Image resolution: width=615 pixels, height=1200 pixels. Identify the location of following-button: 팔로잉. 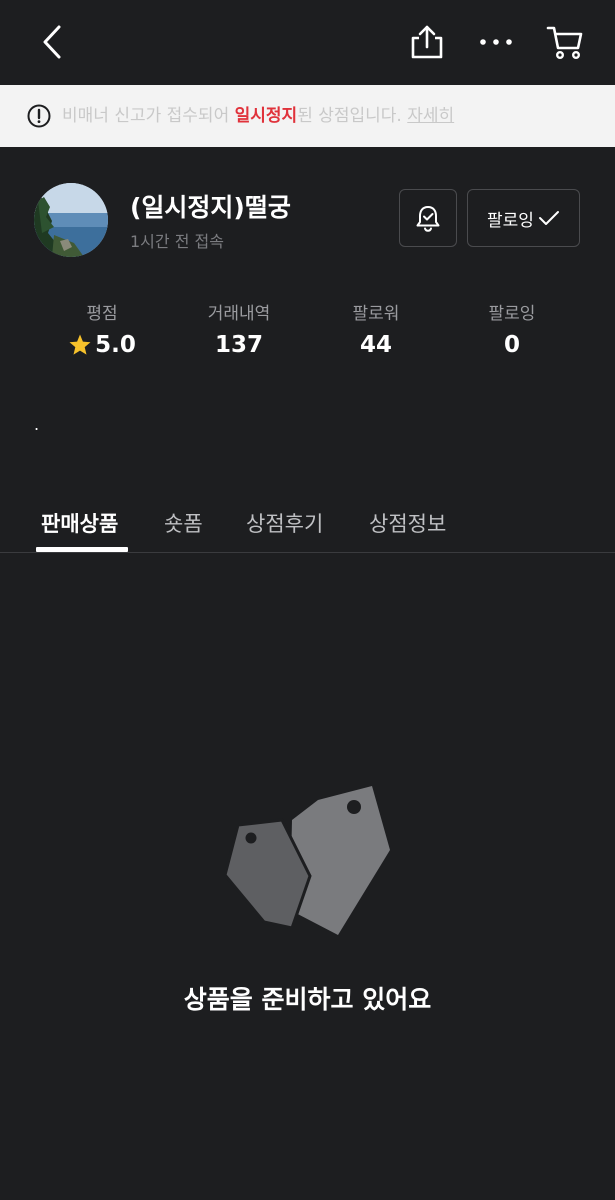
(523, 218).